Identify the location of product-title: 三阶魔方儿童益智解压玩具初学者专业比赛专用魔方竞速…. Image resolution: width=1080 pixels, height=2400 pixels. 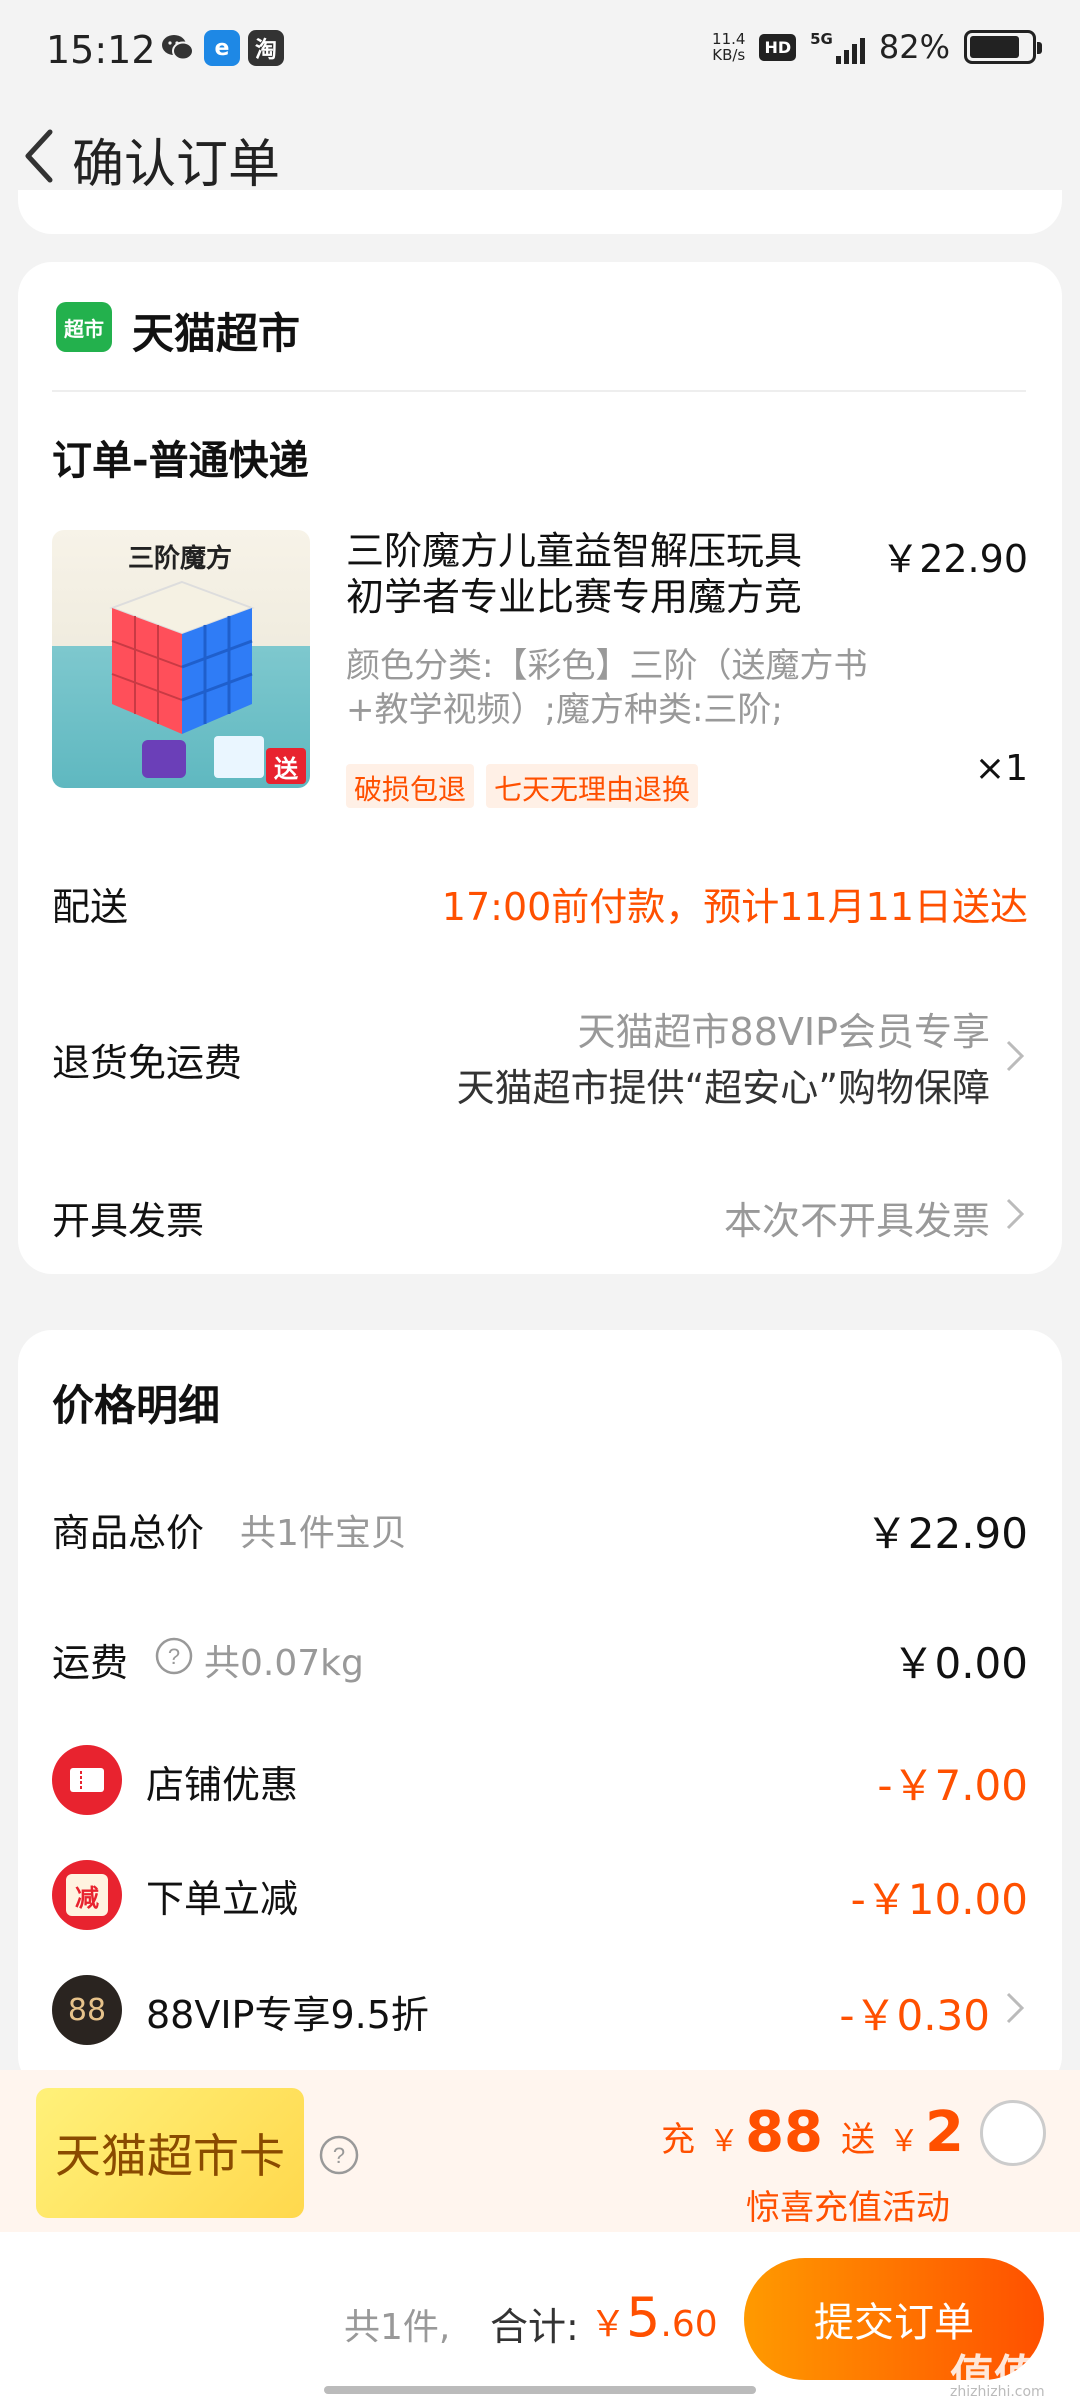
(576, 575).